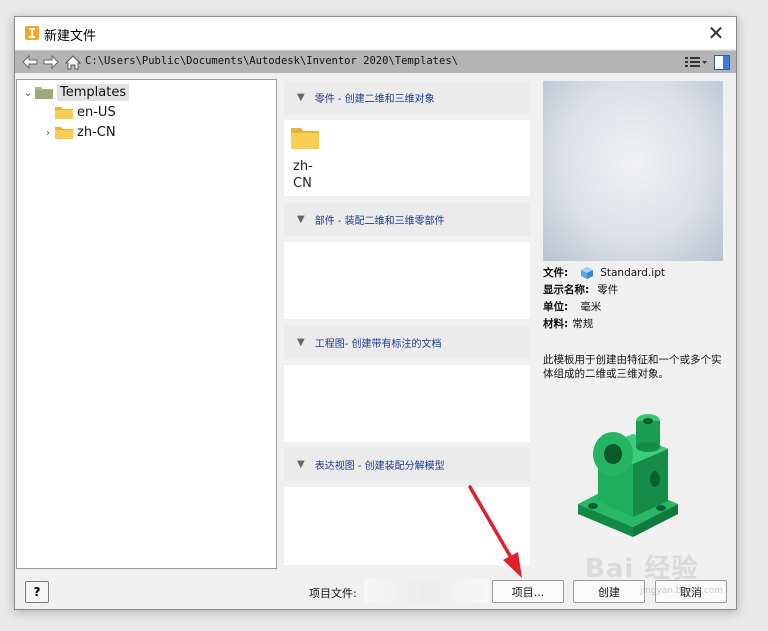 Image resolution: width=768 pixels, height=631 pixels. Describe the element at coordinates (581, 290) in the screenshot. I see `info-display-name-row: 显示名称: 零件` at that location.